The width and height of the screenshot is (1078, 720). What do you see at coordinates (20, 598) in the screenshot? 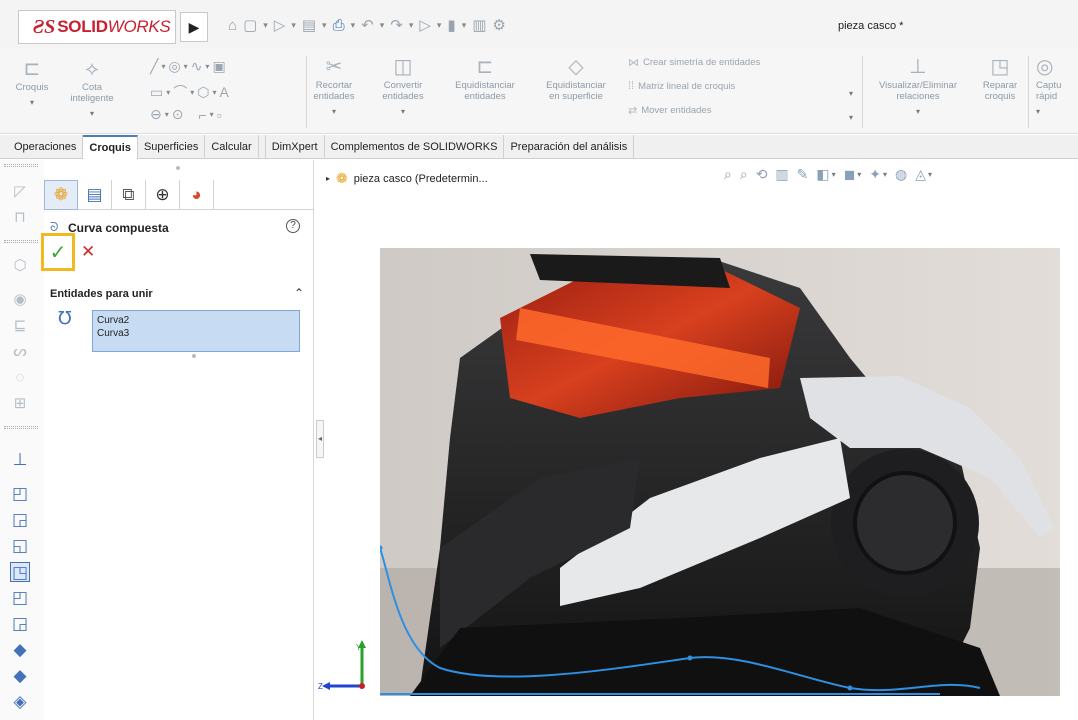
I see `view-top-icon: ◰` at bounding box center [20, 598].